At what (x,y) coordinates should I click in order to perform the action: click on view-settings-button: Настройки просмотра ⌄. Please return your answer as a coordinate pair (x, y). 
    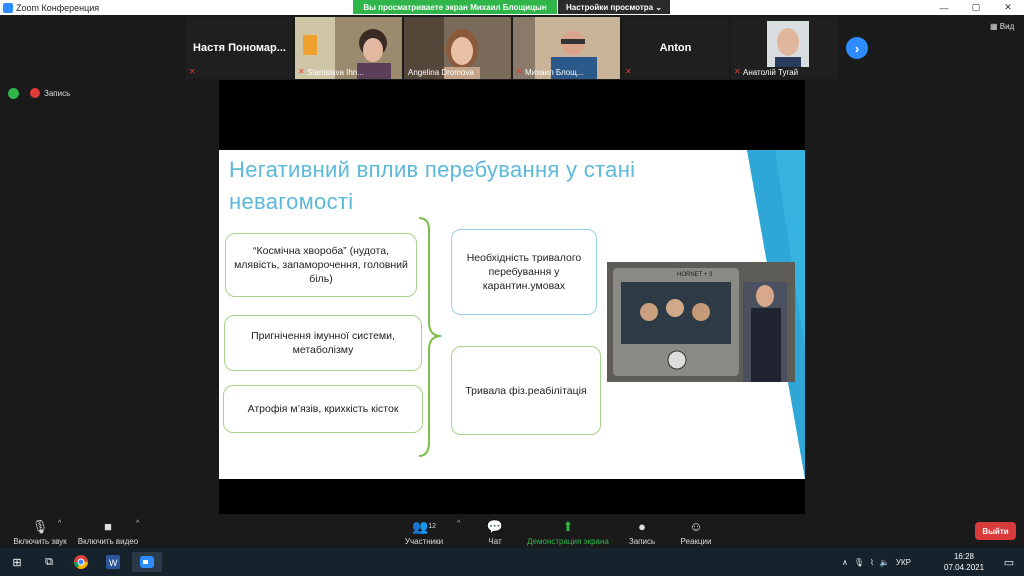
    Looking at the image, I should click on (614, 7).